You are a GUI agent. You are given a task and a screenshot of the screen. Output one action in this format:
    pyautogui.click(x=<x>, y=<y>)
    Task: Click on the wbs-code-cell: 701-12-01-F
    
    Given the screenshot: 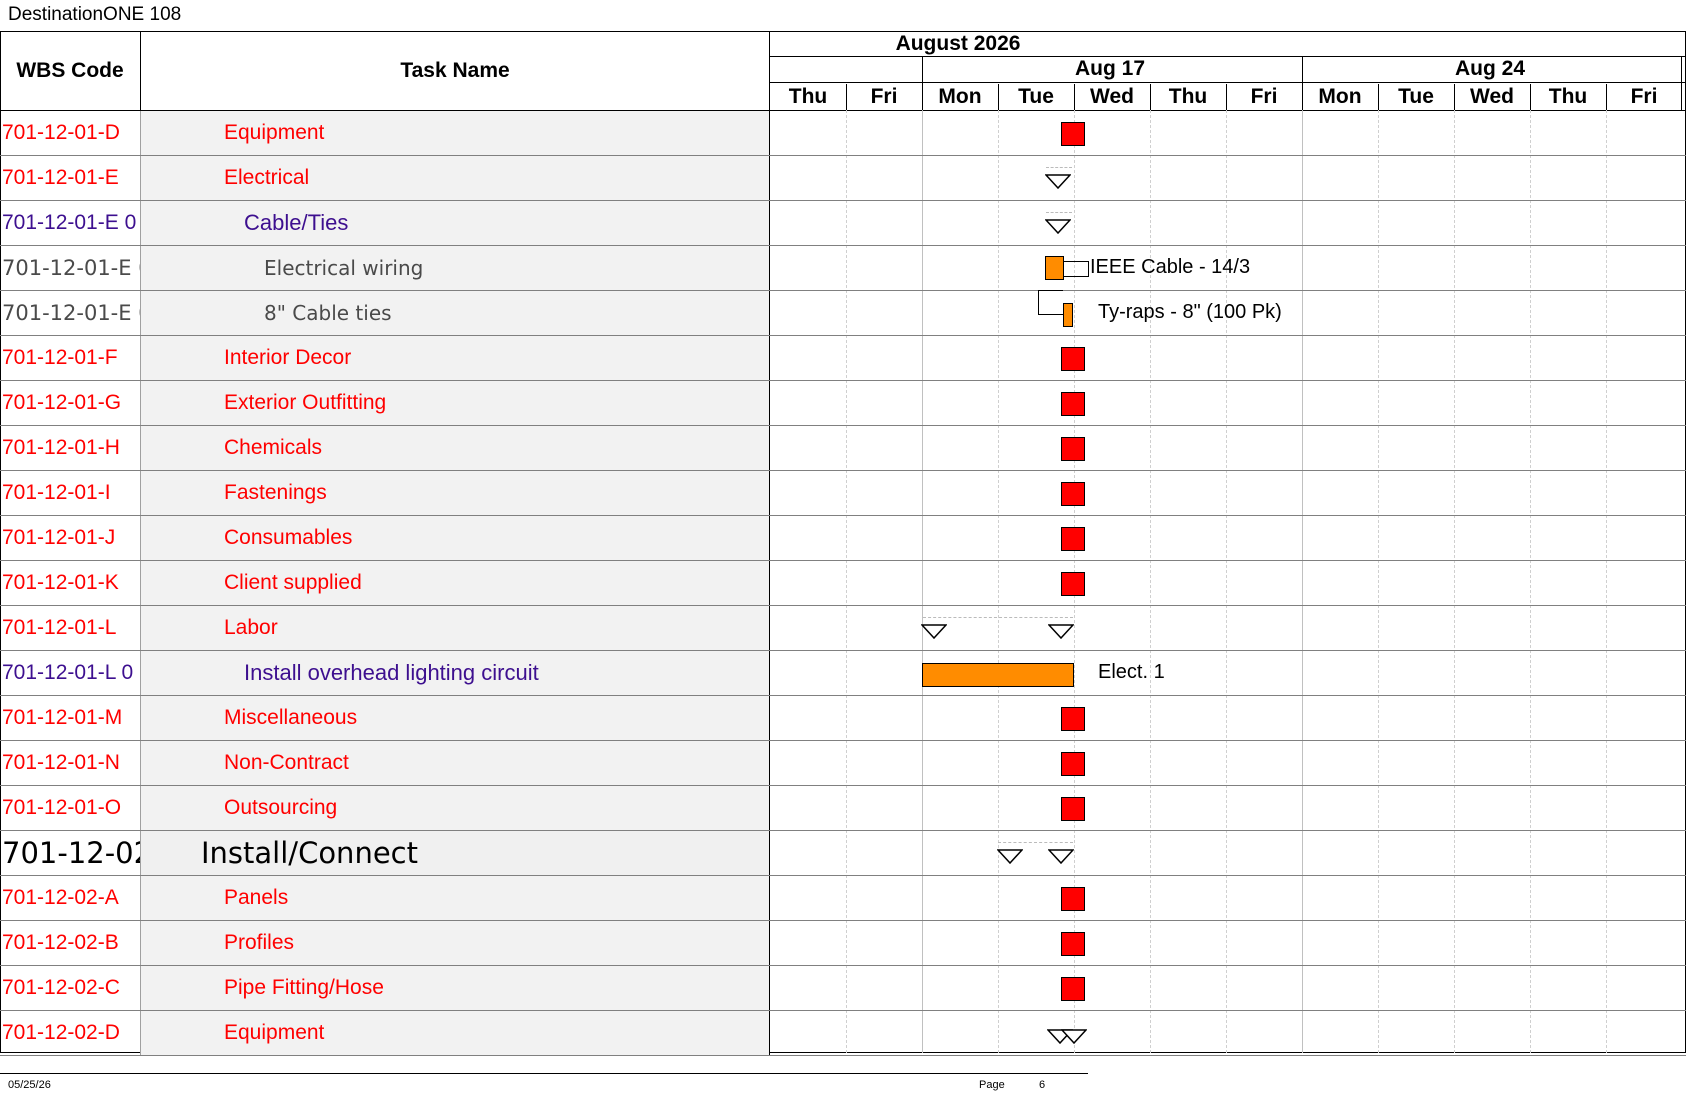 What is the action you would take?
    pyautogui.click(x=70, y=358)
    